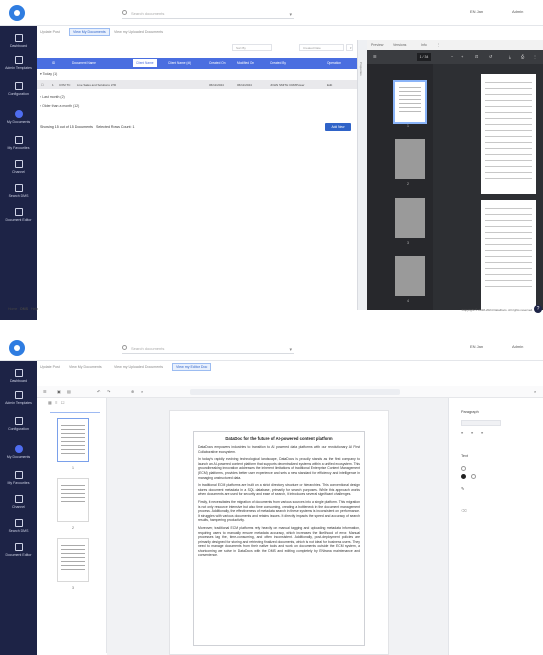 The width and height of the screenshot is (543, 655). I want to click on help-link: Help, so click(34, 309).